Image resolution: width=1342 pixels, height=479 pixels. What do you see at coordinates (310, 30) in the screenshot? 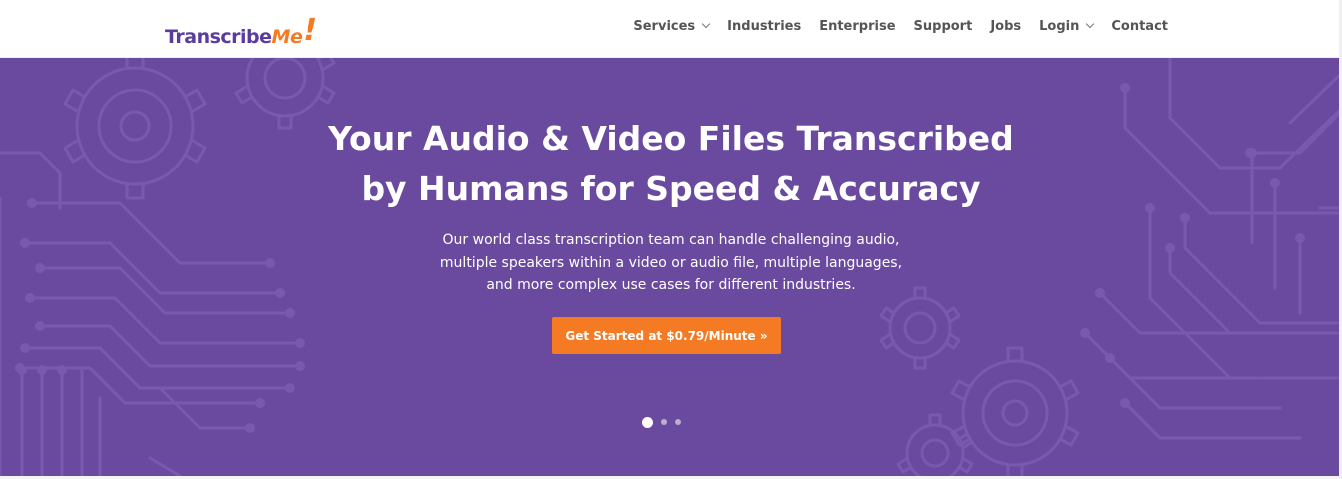
I see `logo-exclamation: !` at bounding box center [310, 30].